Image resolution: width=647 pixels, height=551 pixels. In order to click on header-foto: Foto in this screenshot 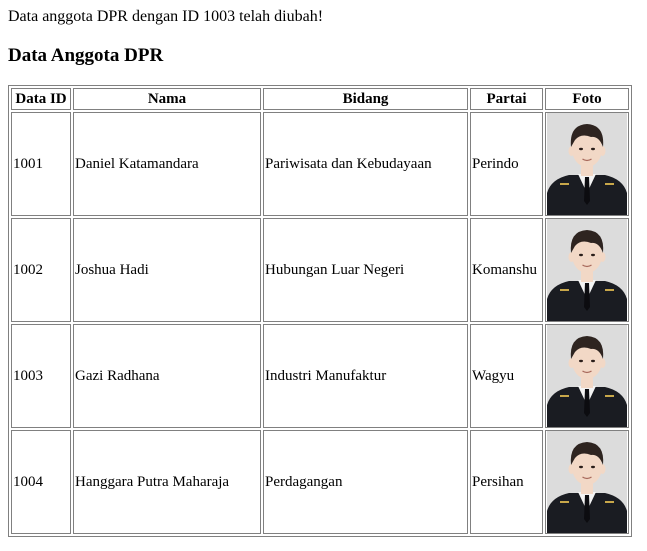, I will do `click(587, 99)`.